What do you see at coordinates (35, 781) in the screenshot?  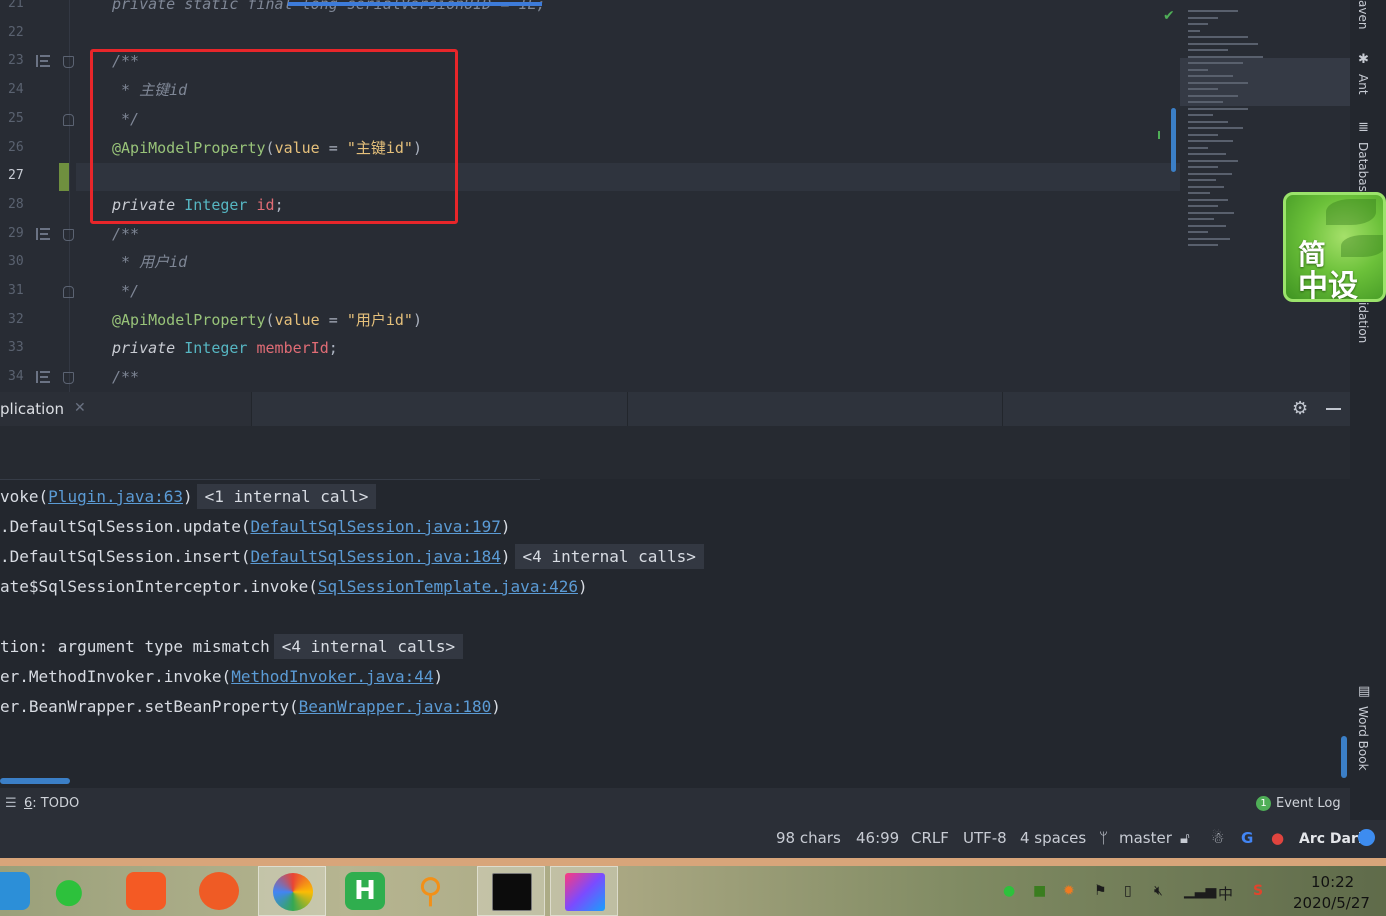 I see `console-horizontal-scrollbar` at bounding box center [35, 781].